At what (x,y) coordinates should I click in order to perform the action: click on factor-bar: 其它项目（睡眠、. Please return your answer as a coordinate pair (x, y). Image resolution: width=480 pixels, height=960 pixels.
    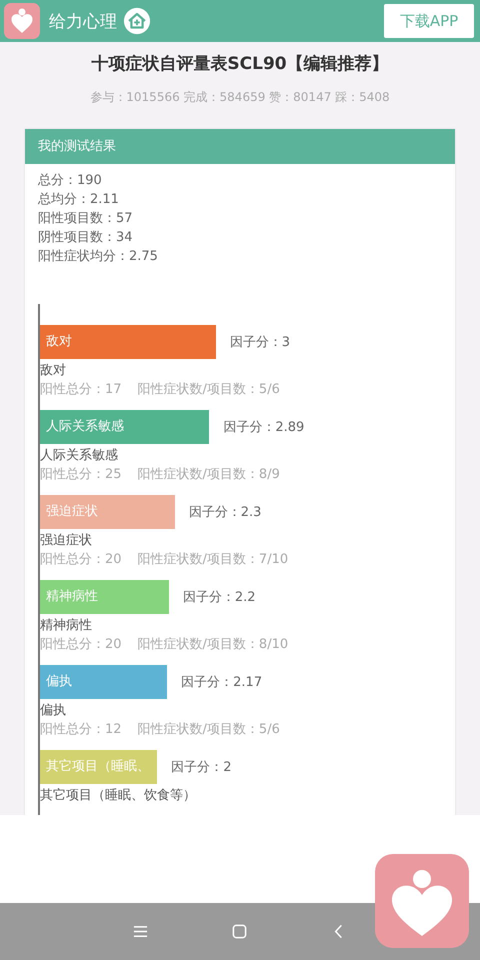
    Looking at the image, I should click on (99, 767).